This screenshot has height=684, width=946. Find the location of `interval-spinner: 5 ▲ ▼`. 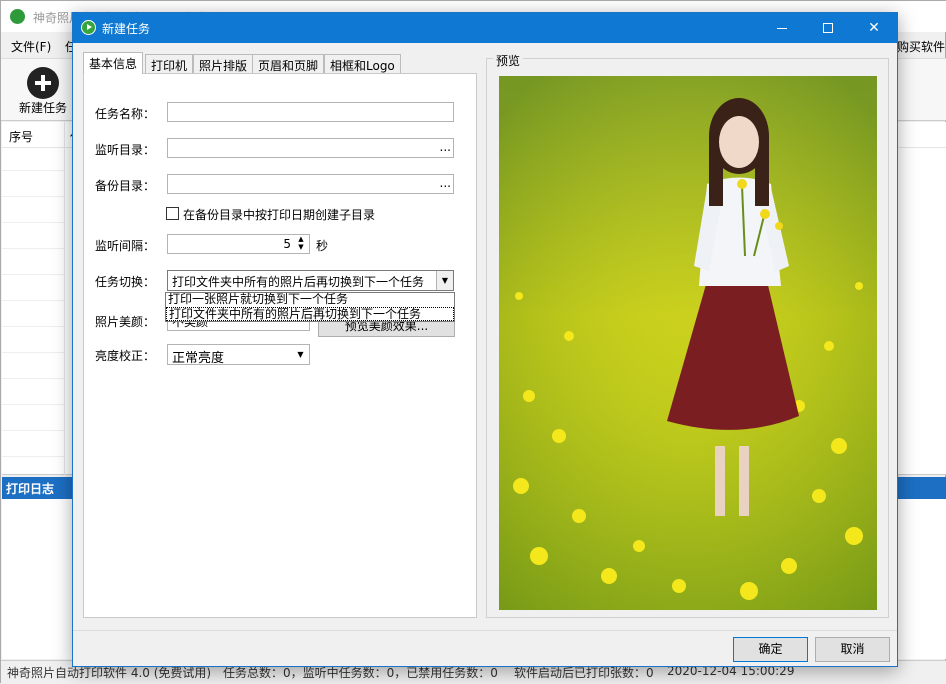

interval-spinner: 5 ▲ ▼ is located at coordinates (238, 244).